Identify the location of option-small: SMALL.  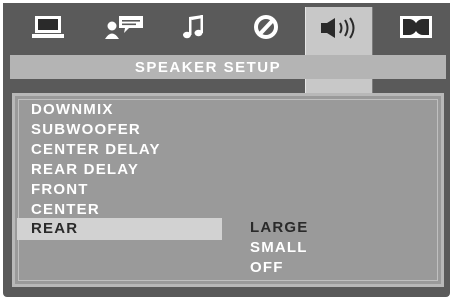
(279, 248).